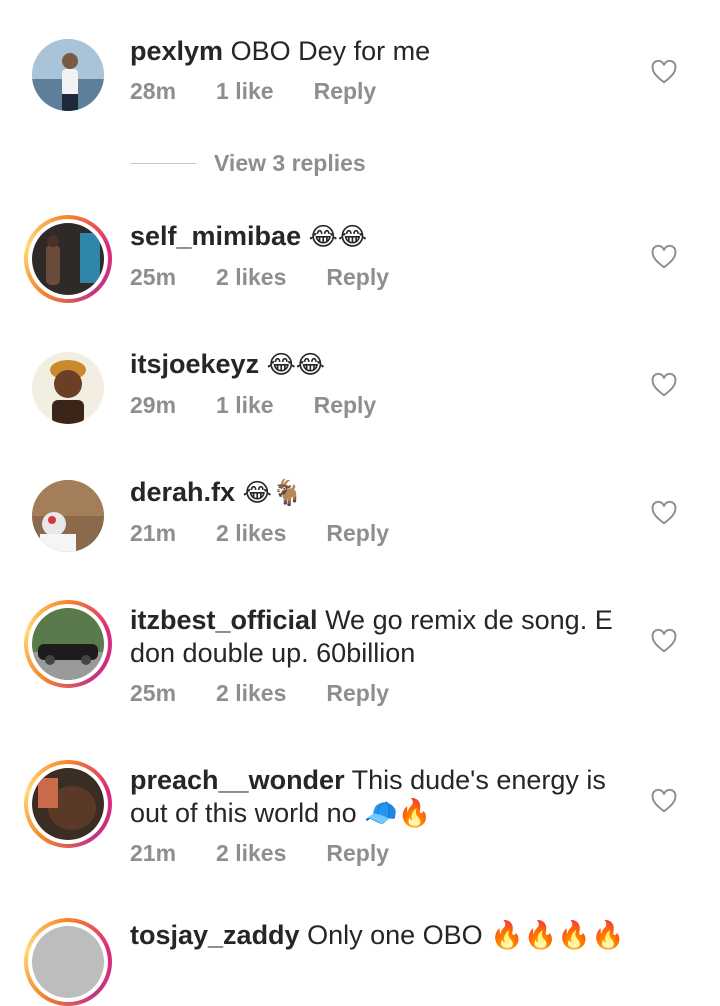 This screenshot has width=720, height=1006. Describe the element at coordinates (380, 237) in the screenshot. I see `comment-text: self_mimibae 😂😂` at that location.